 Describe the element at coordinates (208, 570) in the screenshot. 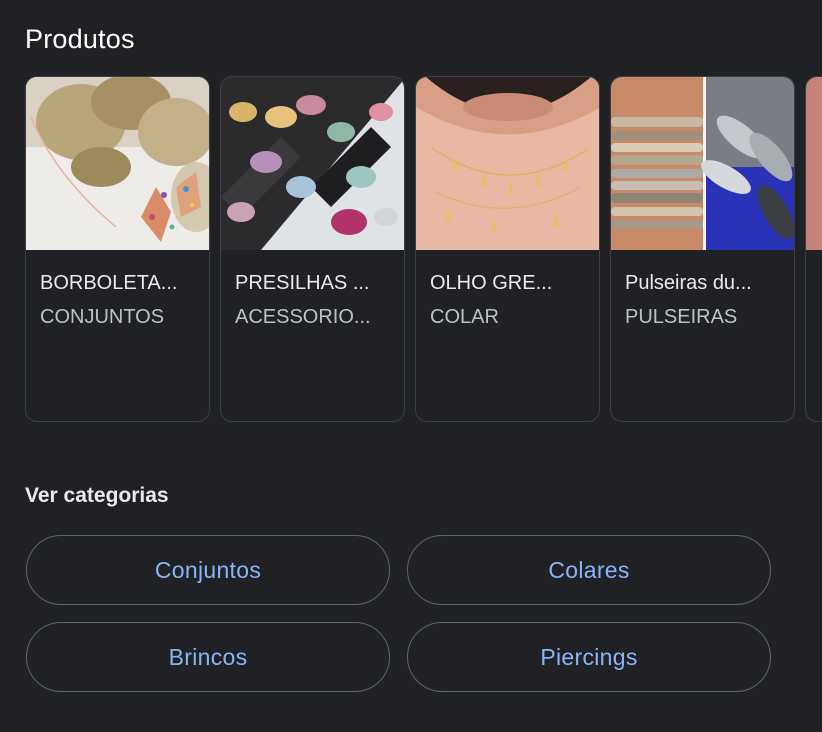

I see `category-chip-conjuntos: Conjuntos` at that location.